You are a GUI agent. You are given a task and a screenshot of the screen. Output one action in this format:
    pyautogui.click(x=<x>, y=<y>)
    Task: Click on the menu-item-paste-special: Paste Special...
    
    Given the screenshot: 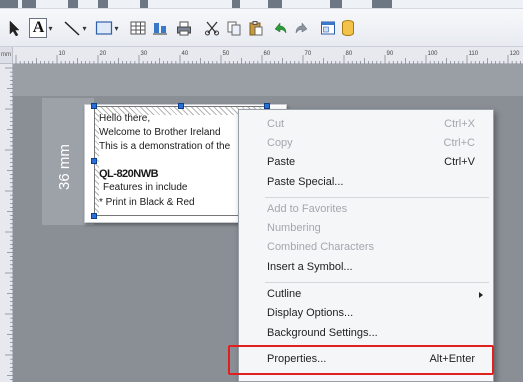 What is the action you would take?
    pyautogui.click(x=366, y=183)
    